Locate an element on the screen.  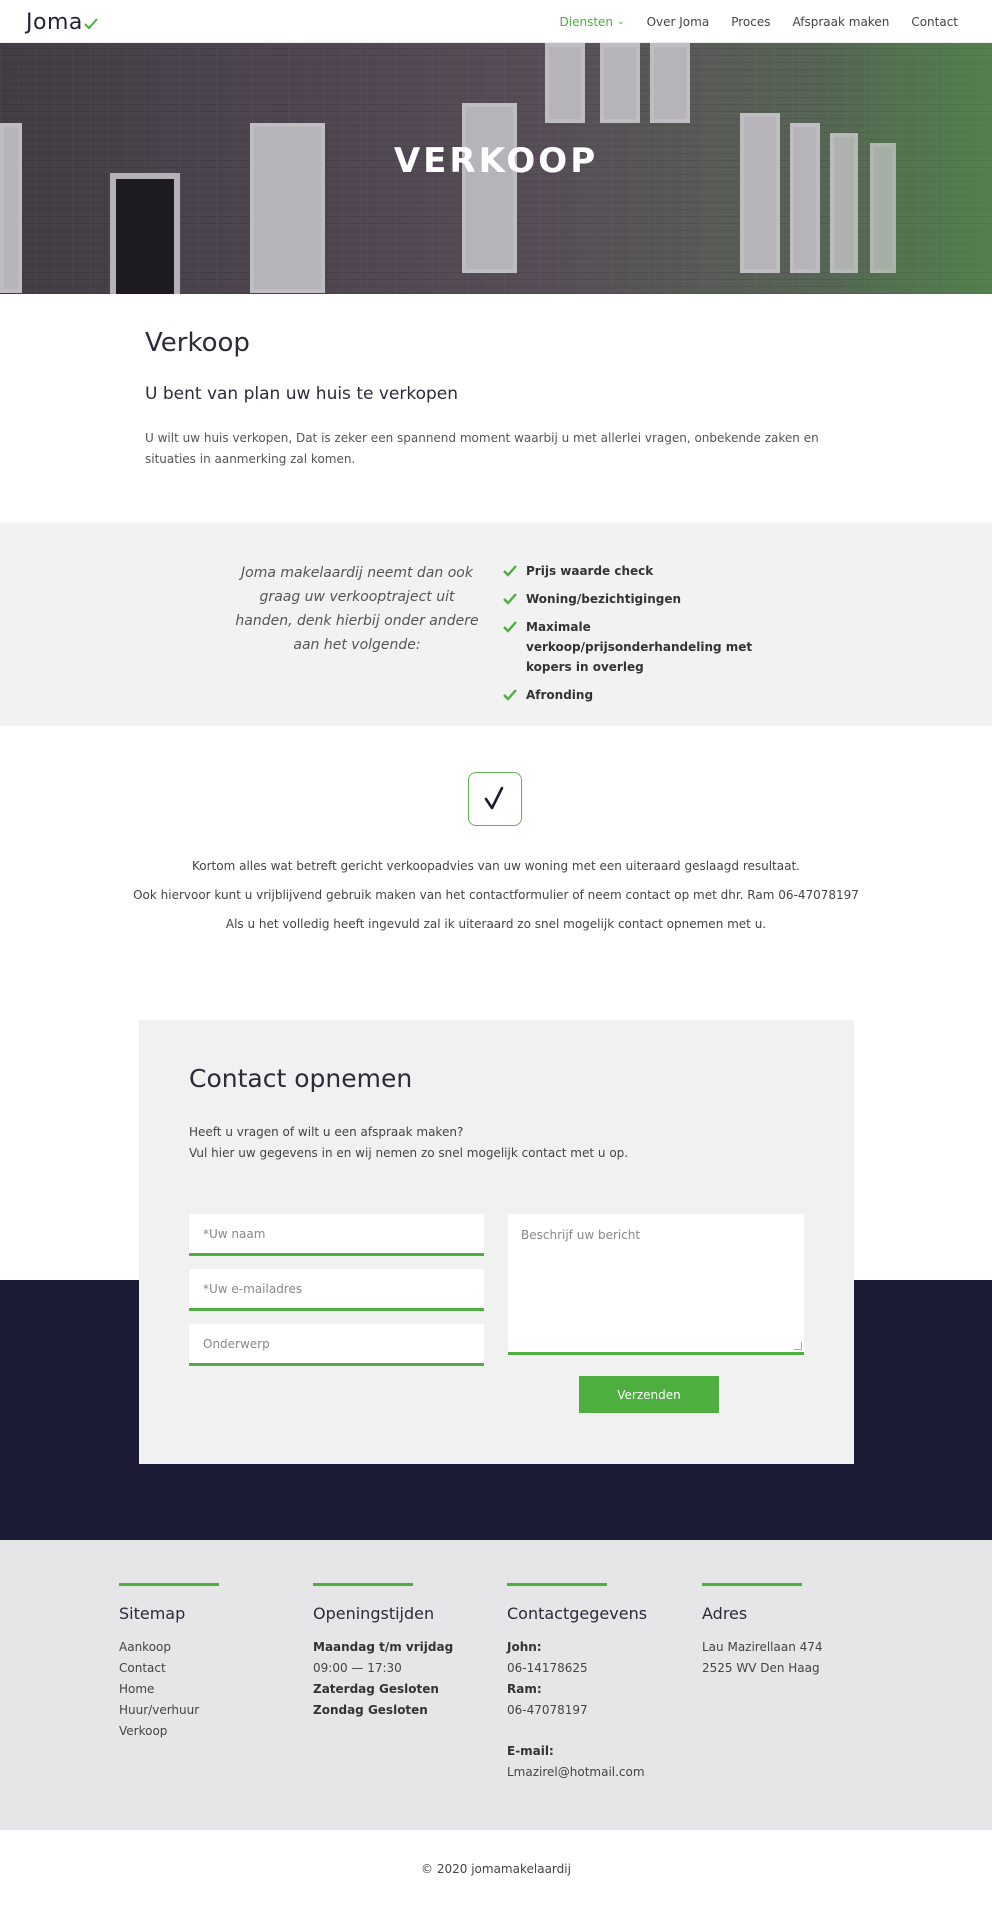
nav-item-over-joma: Over Joma is located at coordinates (678, 22).